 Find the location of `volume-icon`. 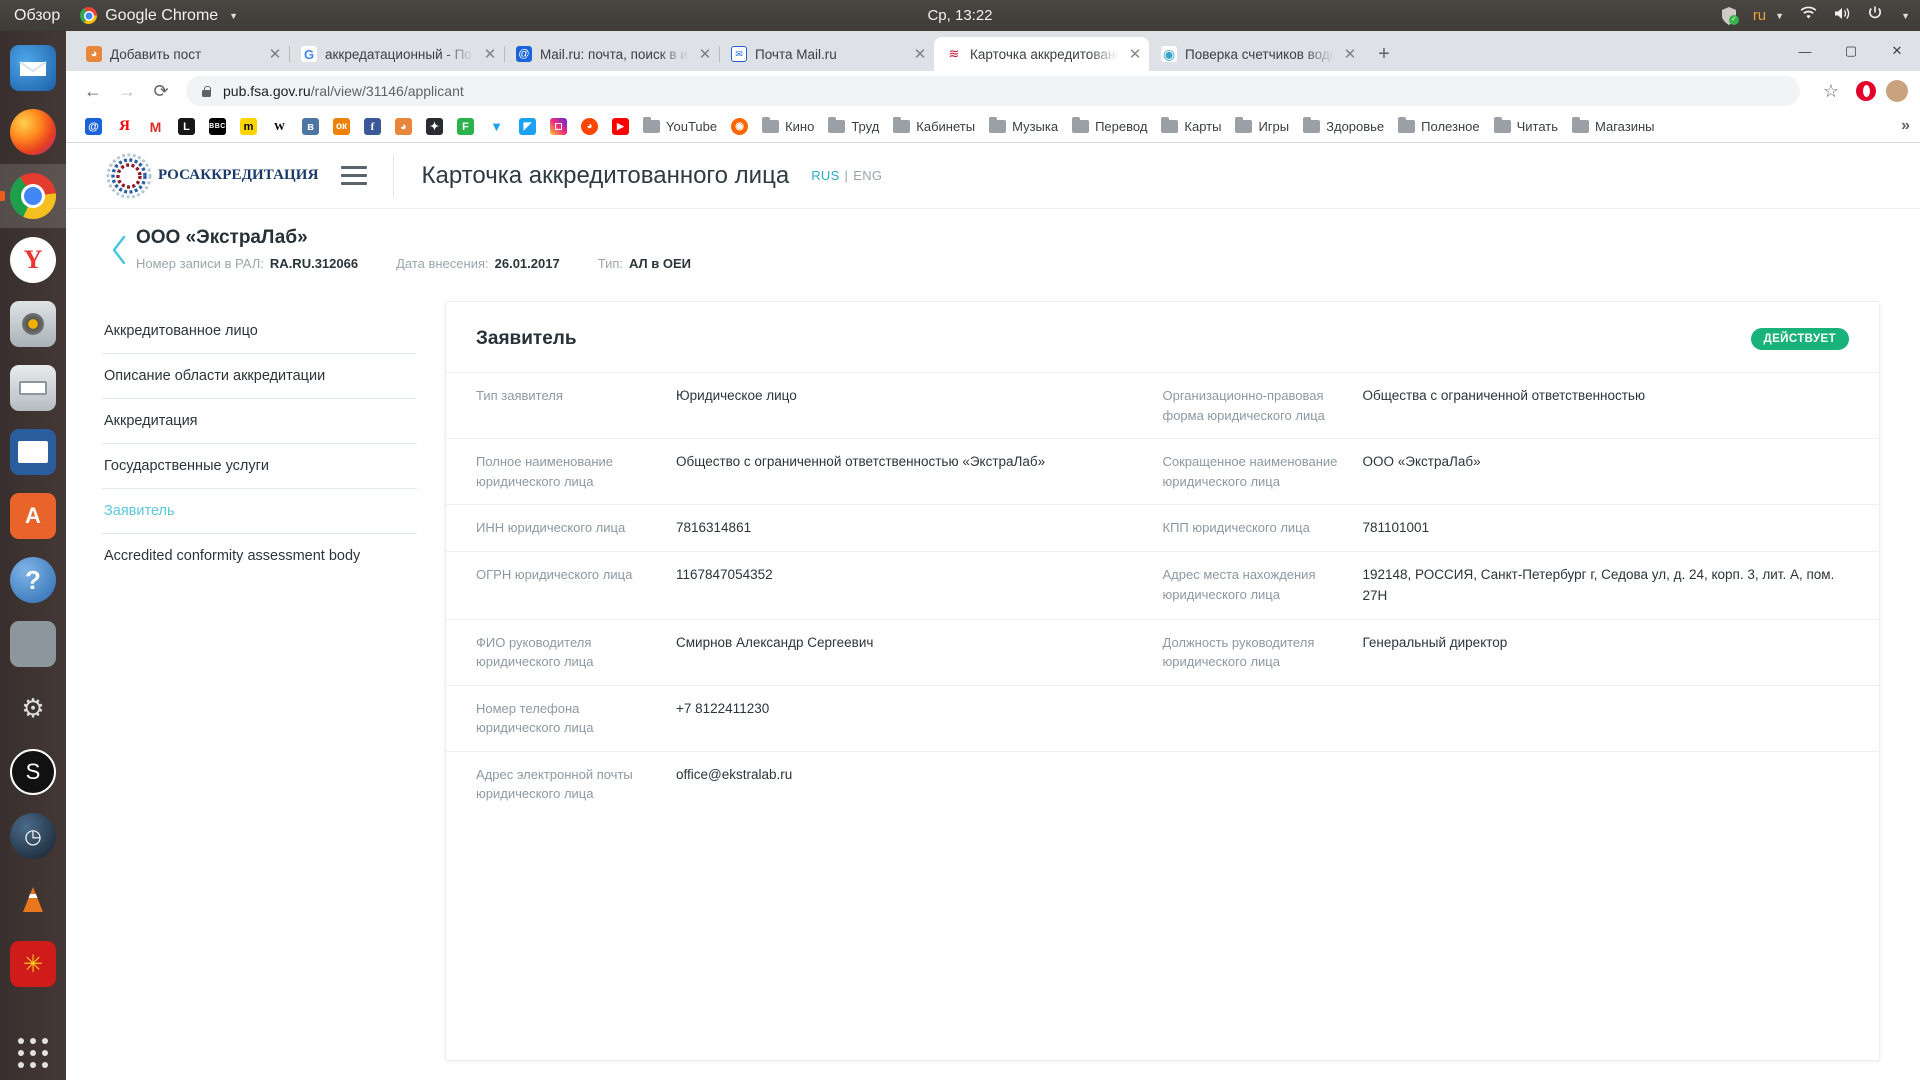

volume-icon is located at coordinates (1842, 16).